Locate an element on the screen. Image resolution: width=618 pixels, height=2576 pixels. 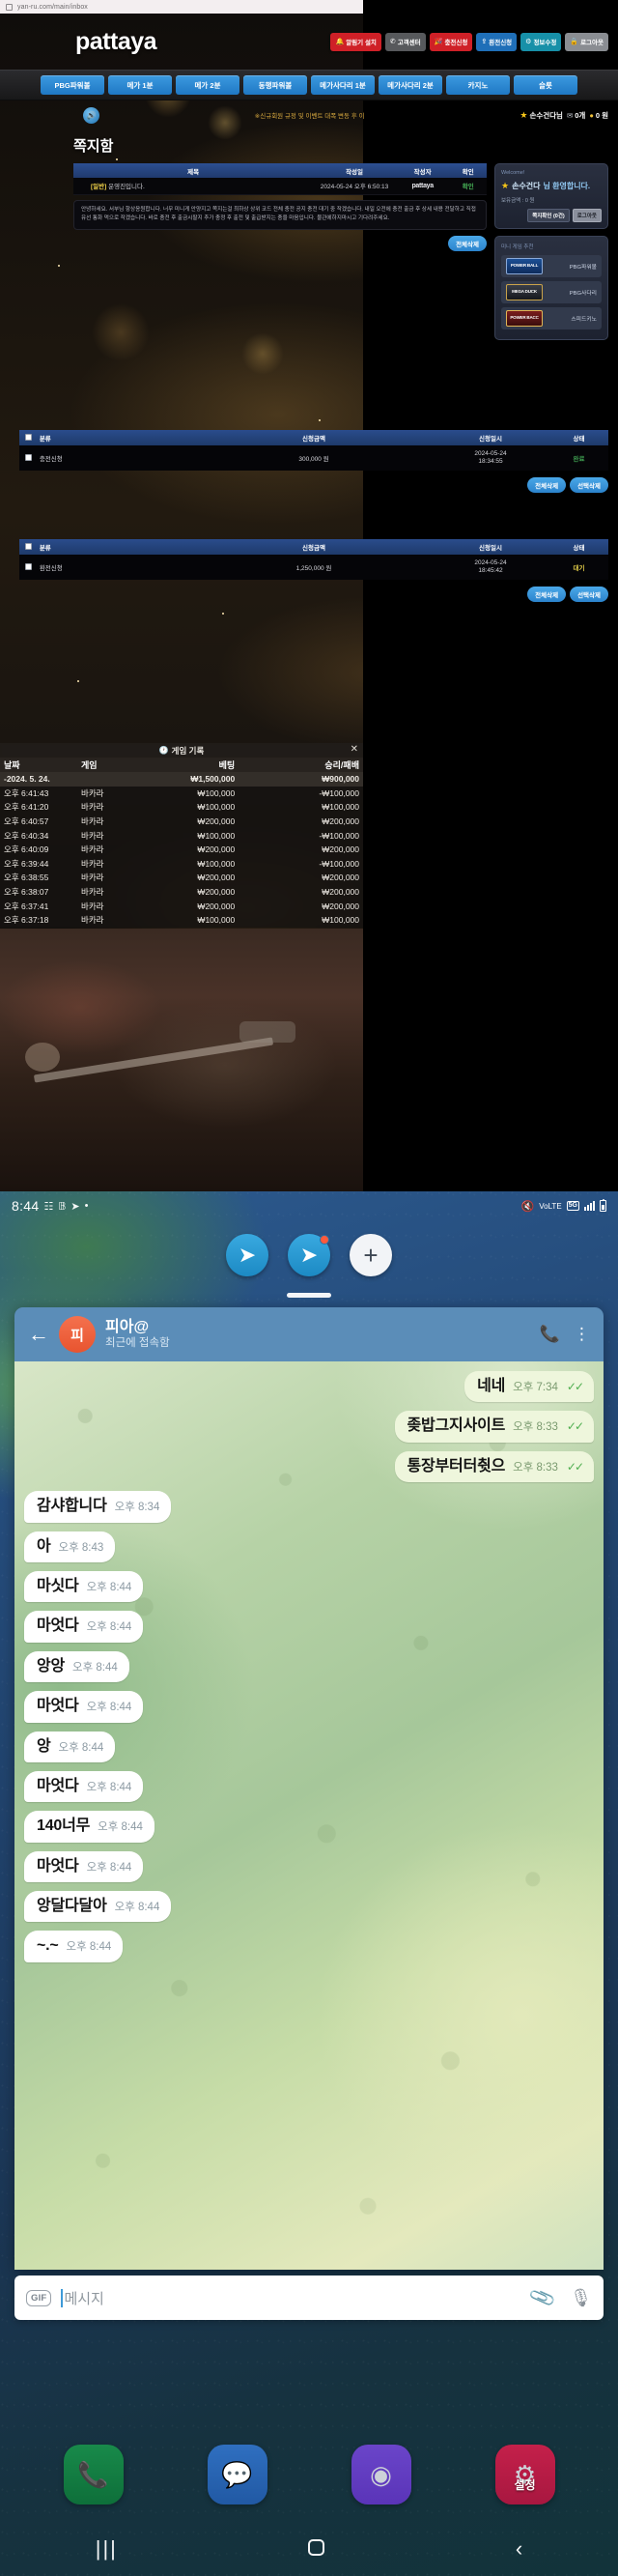
deposit-delete-all-button: 전체삭제 is located at coordinates (547, 485).